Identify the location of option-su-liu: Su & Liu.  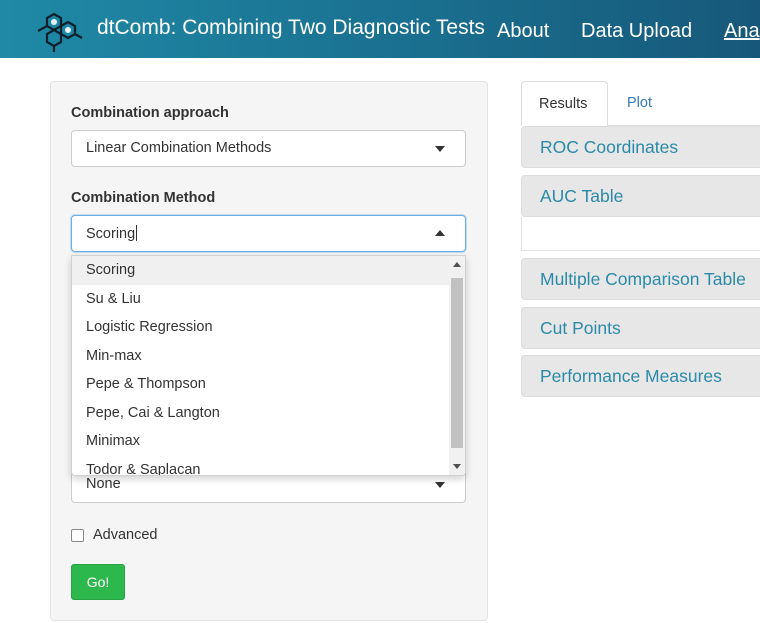
(261, 299).